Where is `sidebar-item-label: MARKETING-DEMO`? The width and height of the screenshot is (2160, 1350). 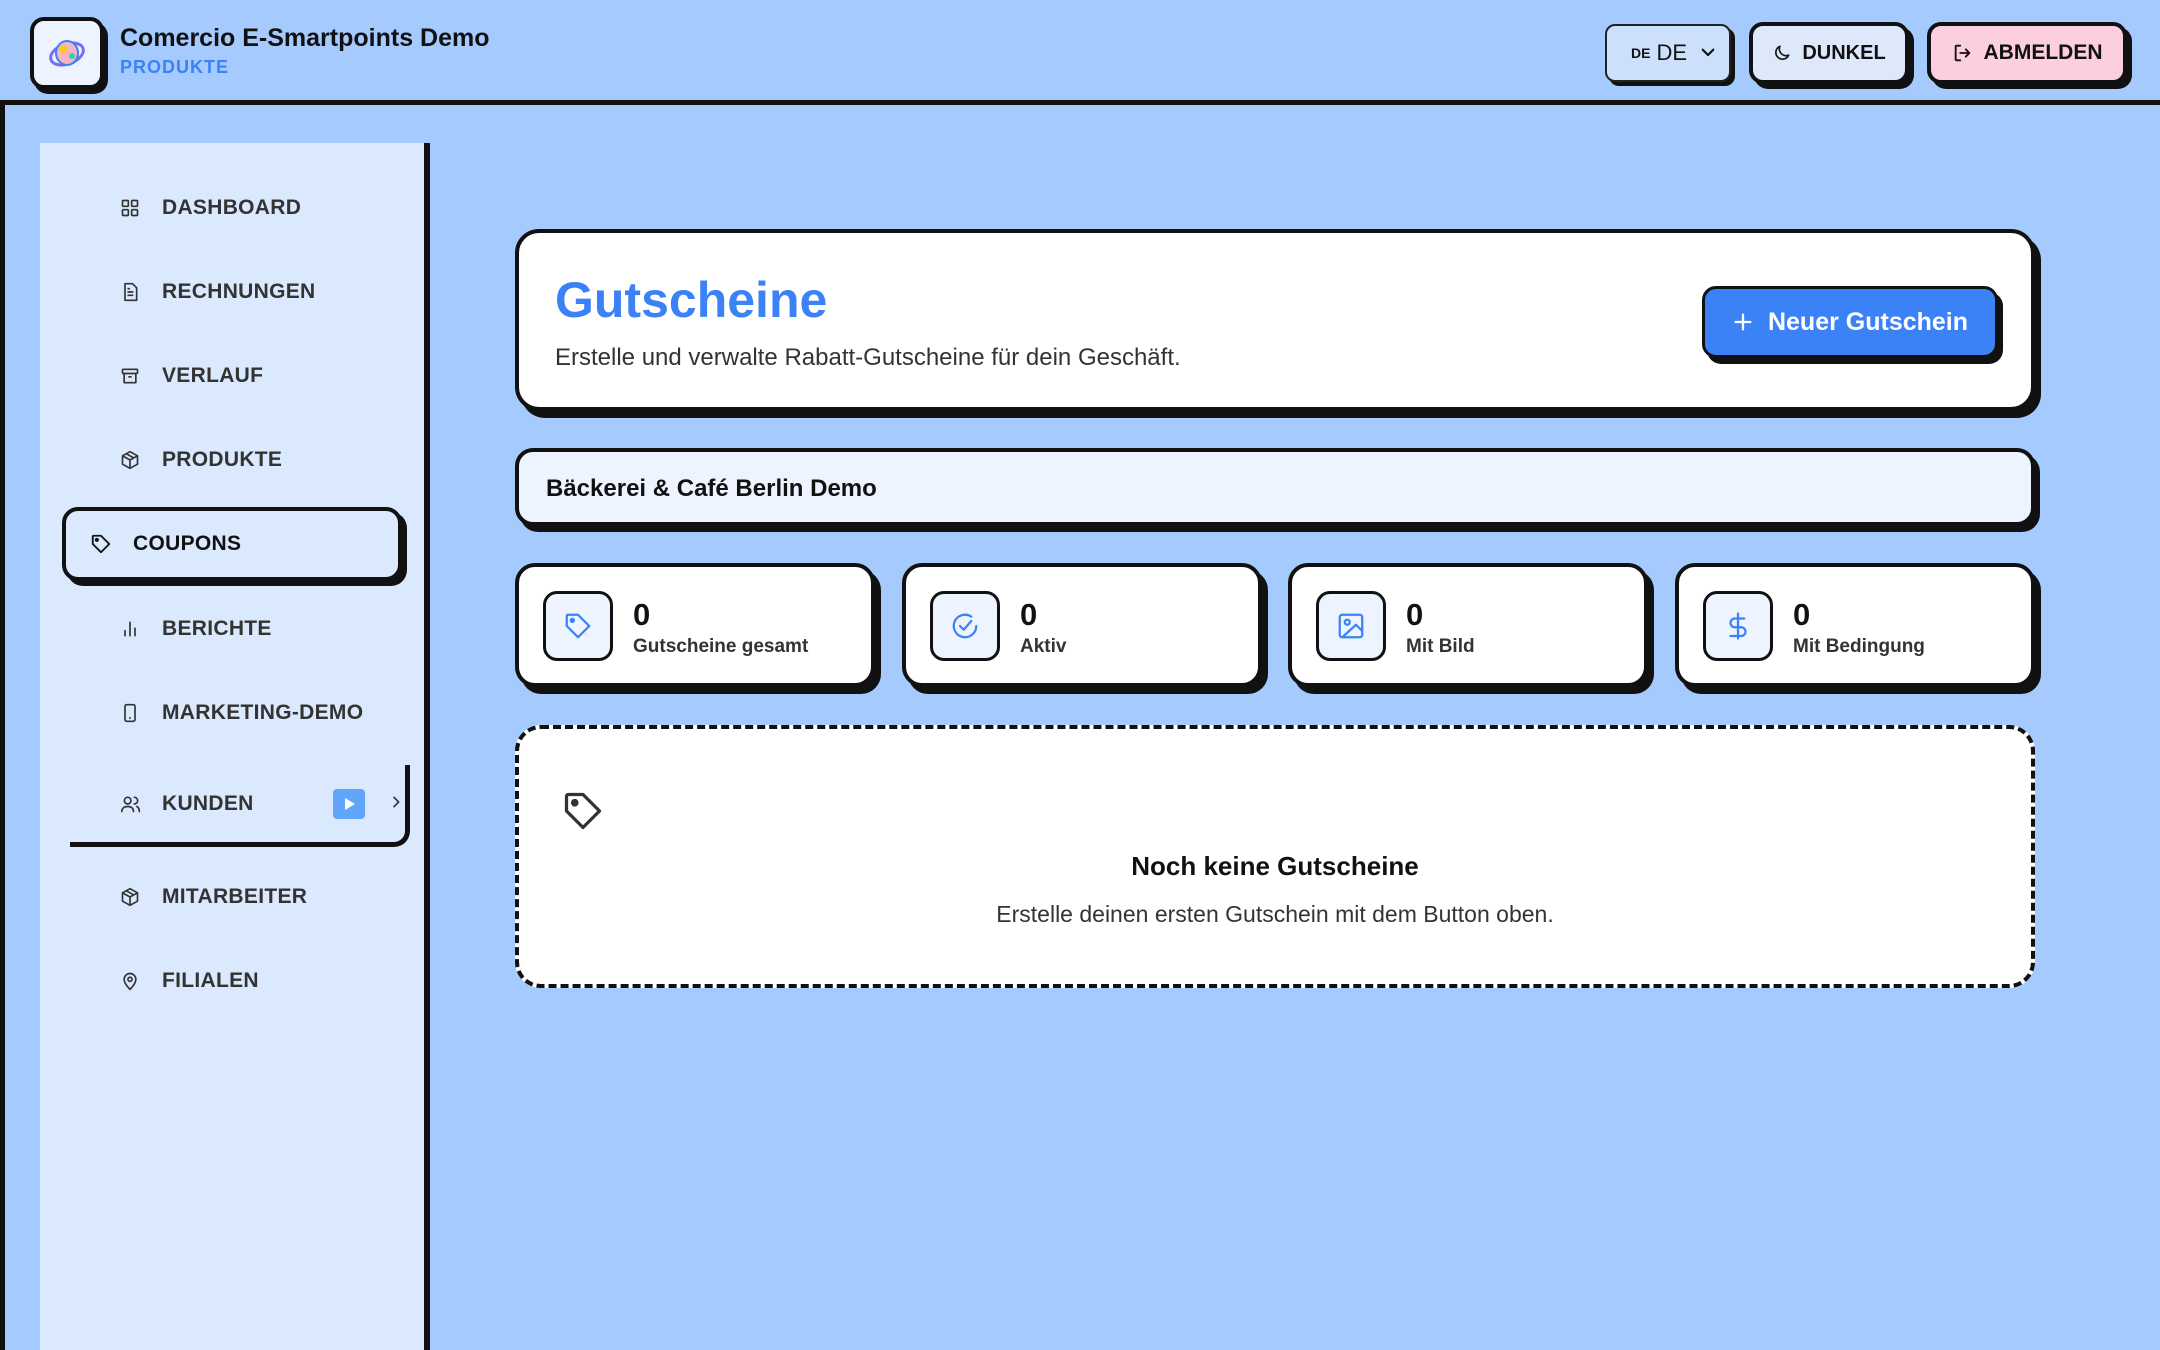
sidebar-item-label: MARKETING-DEMO is located at coordinates (263, 712).